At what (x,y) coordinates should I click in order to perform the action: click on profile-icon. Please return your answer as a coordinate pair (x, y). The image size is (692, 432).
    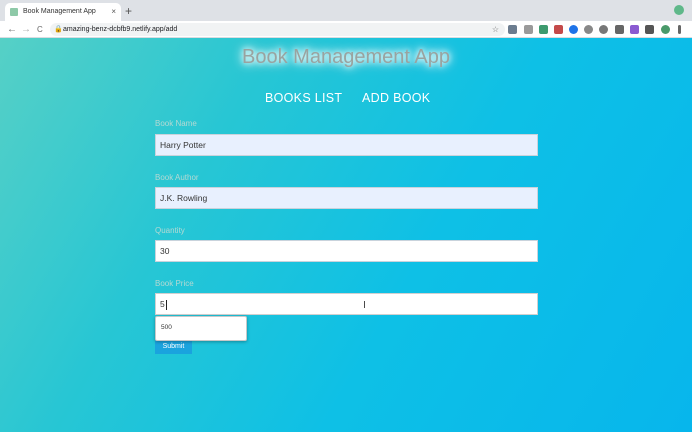
    Looking at the image, I should click on (679, 10).